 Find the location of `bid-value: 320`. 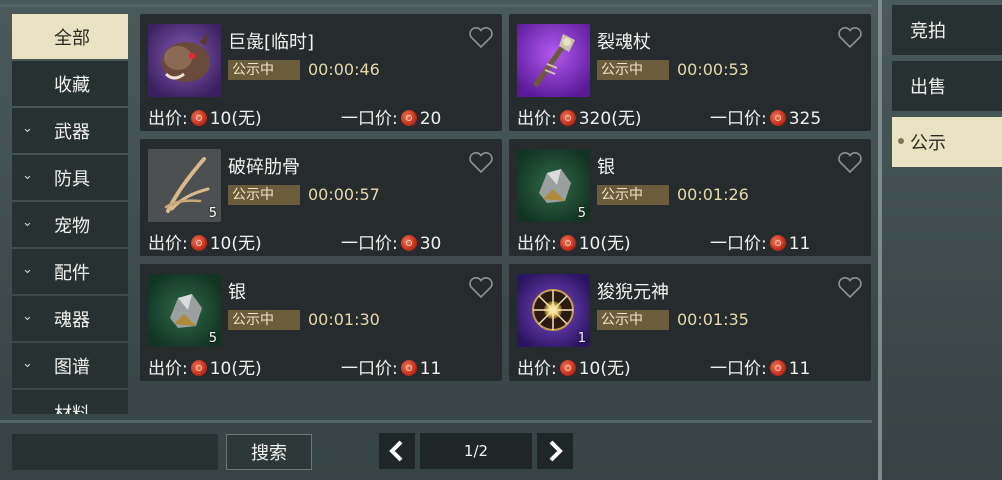

bid-value: 320 is located at coordinates (595, 119).